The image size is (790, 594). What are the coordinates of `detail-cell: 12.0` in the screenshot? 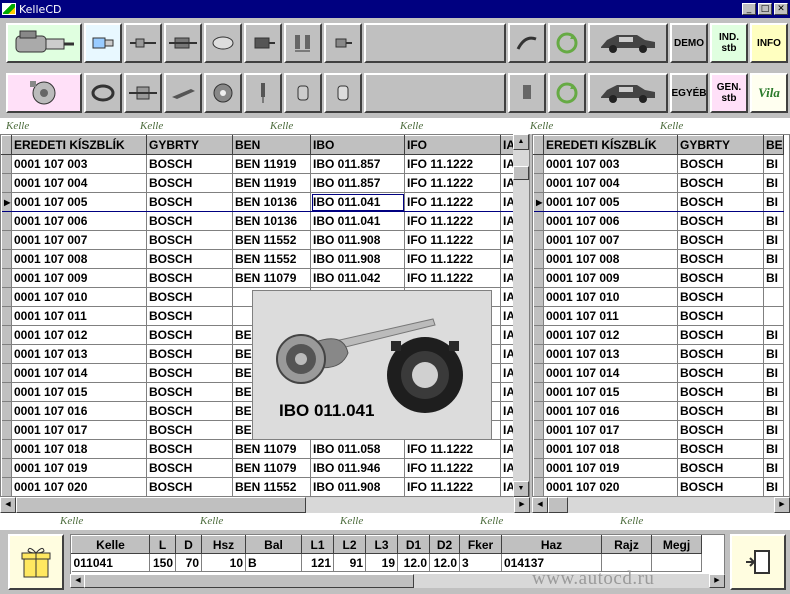 It's located at (444, 562).